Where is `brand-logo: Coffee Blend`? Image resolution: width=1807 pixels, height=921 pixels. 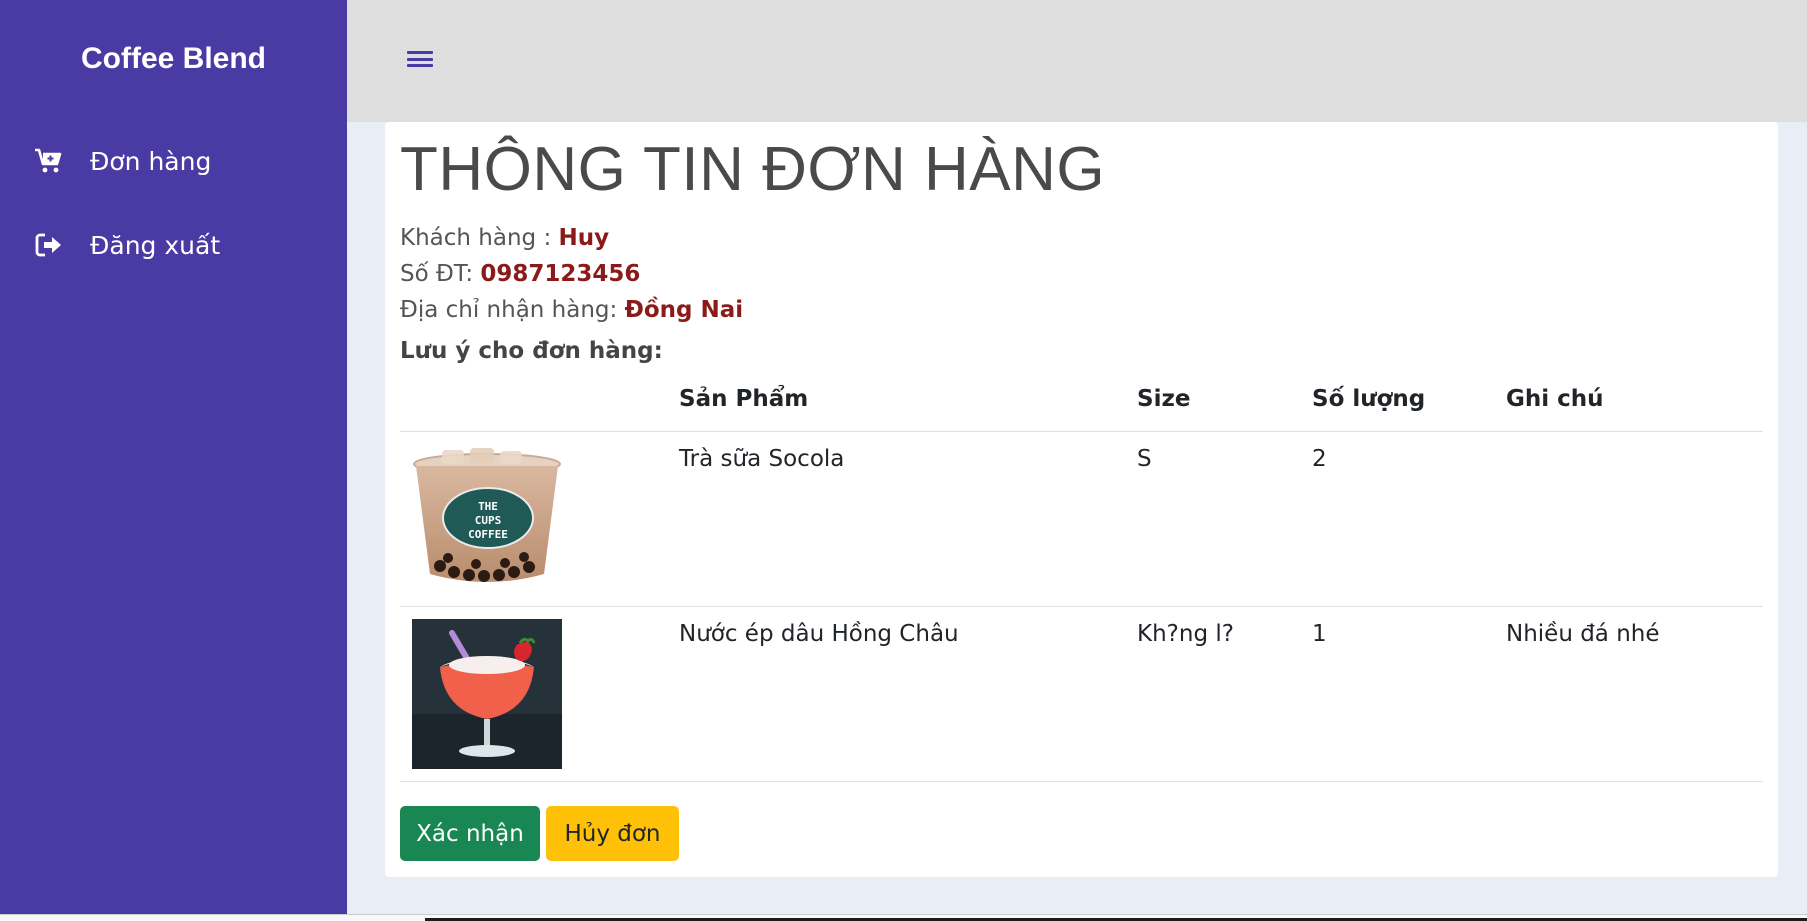
brand-logo: Coffee Blend is located at coordinates (173, 59).